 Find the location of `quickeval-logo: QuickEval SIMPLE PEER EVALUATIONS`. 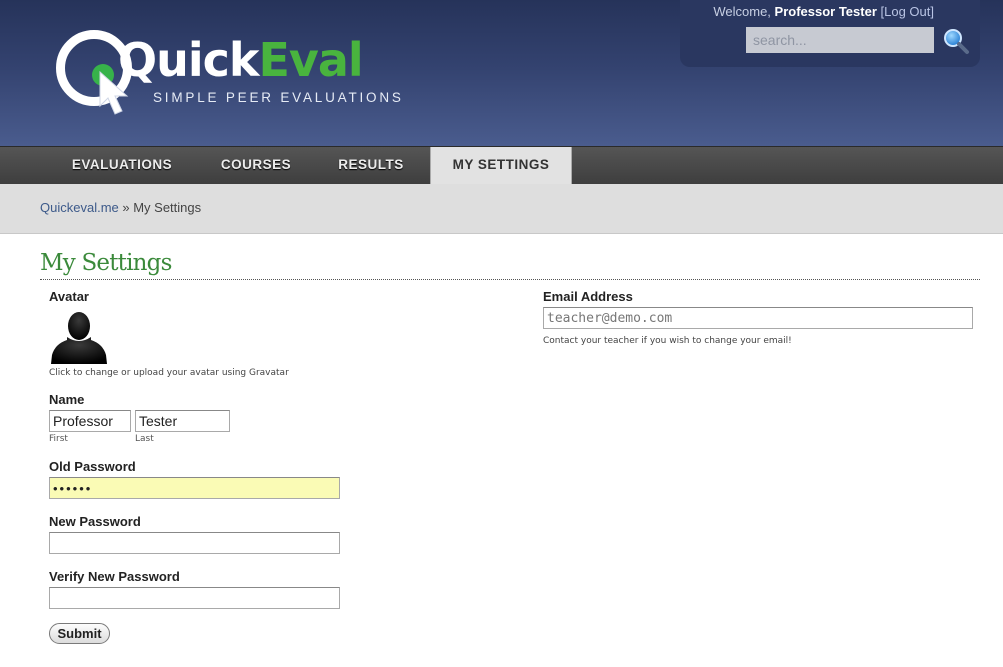

quickeval-logo: QuickEval SIMPLE PEER EVALUATIONS is located at coordinates (228, 72).